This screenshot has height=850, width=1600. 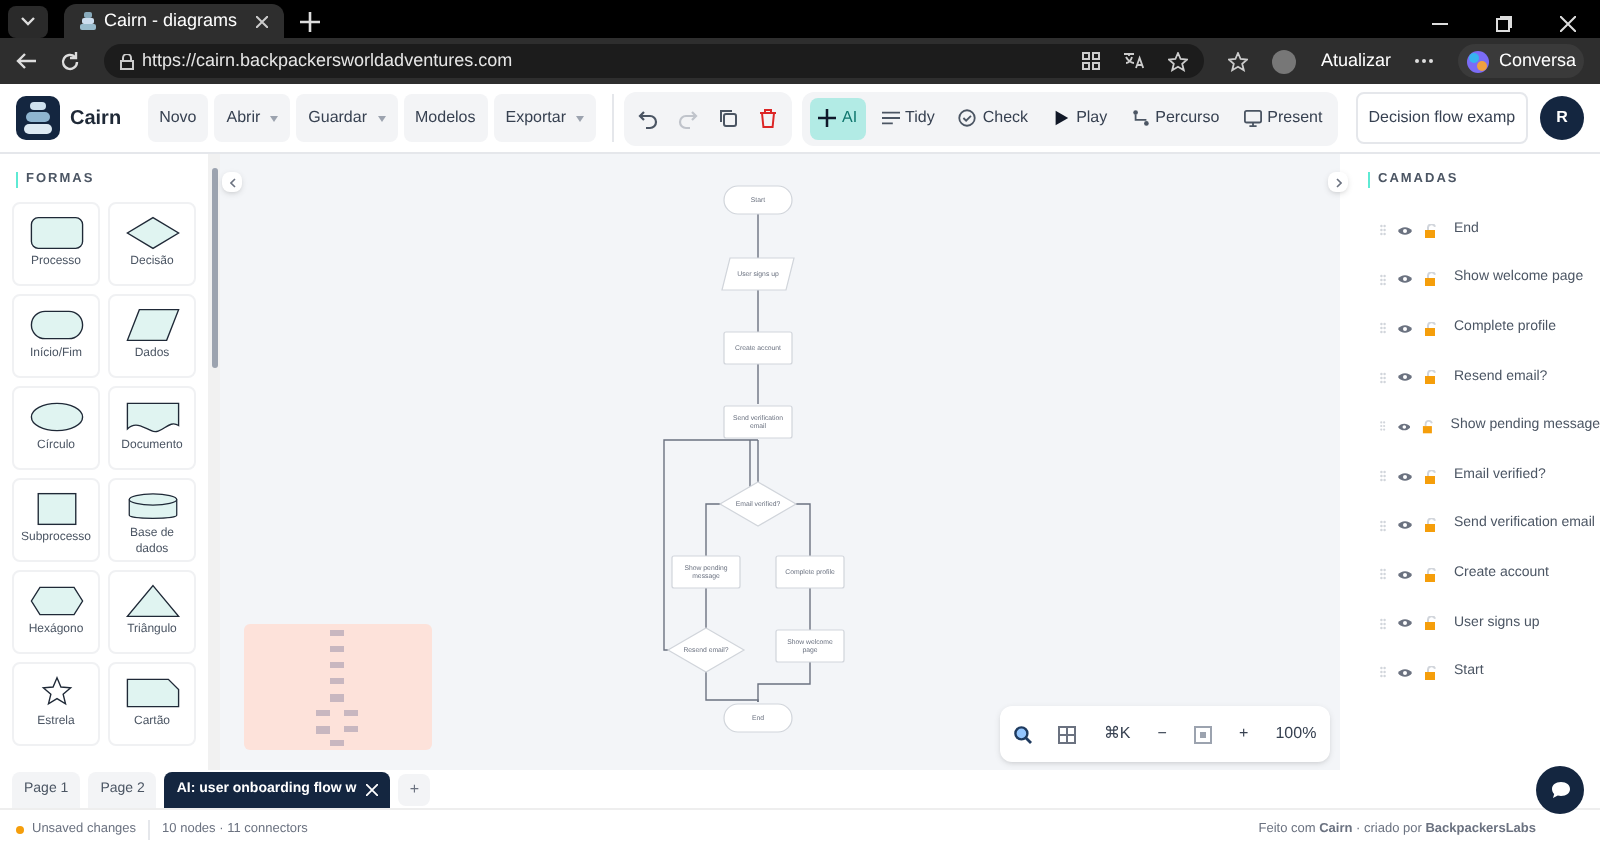 What do you see at coordinates (1080, 118) in the screenshot?
I see `tool-button: Play` at bounding box center [1080, 118].